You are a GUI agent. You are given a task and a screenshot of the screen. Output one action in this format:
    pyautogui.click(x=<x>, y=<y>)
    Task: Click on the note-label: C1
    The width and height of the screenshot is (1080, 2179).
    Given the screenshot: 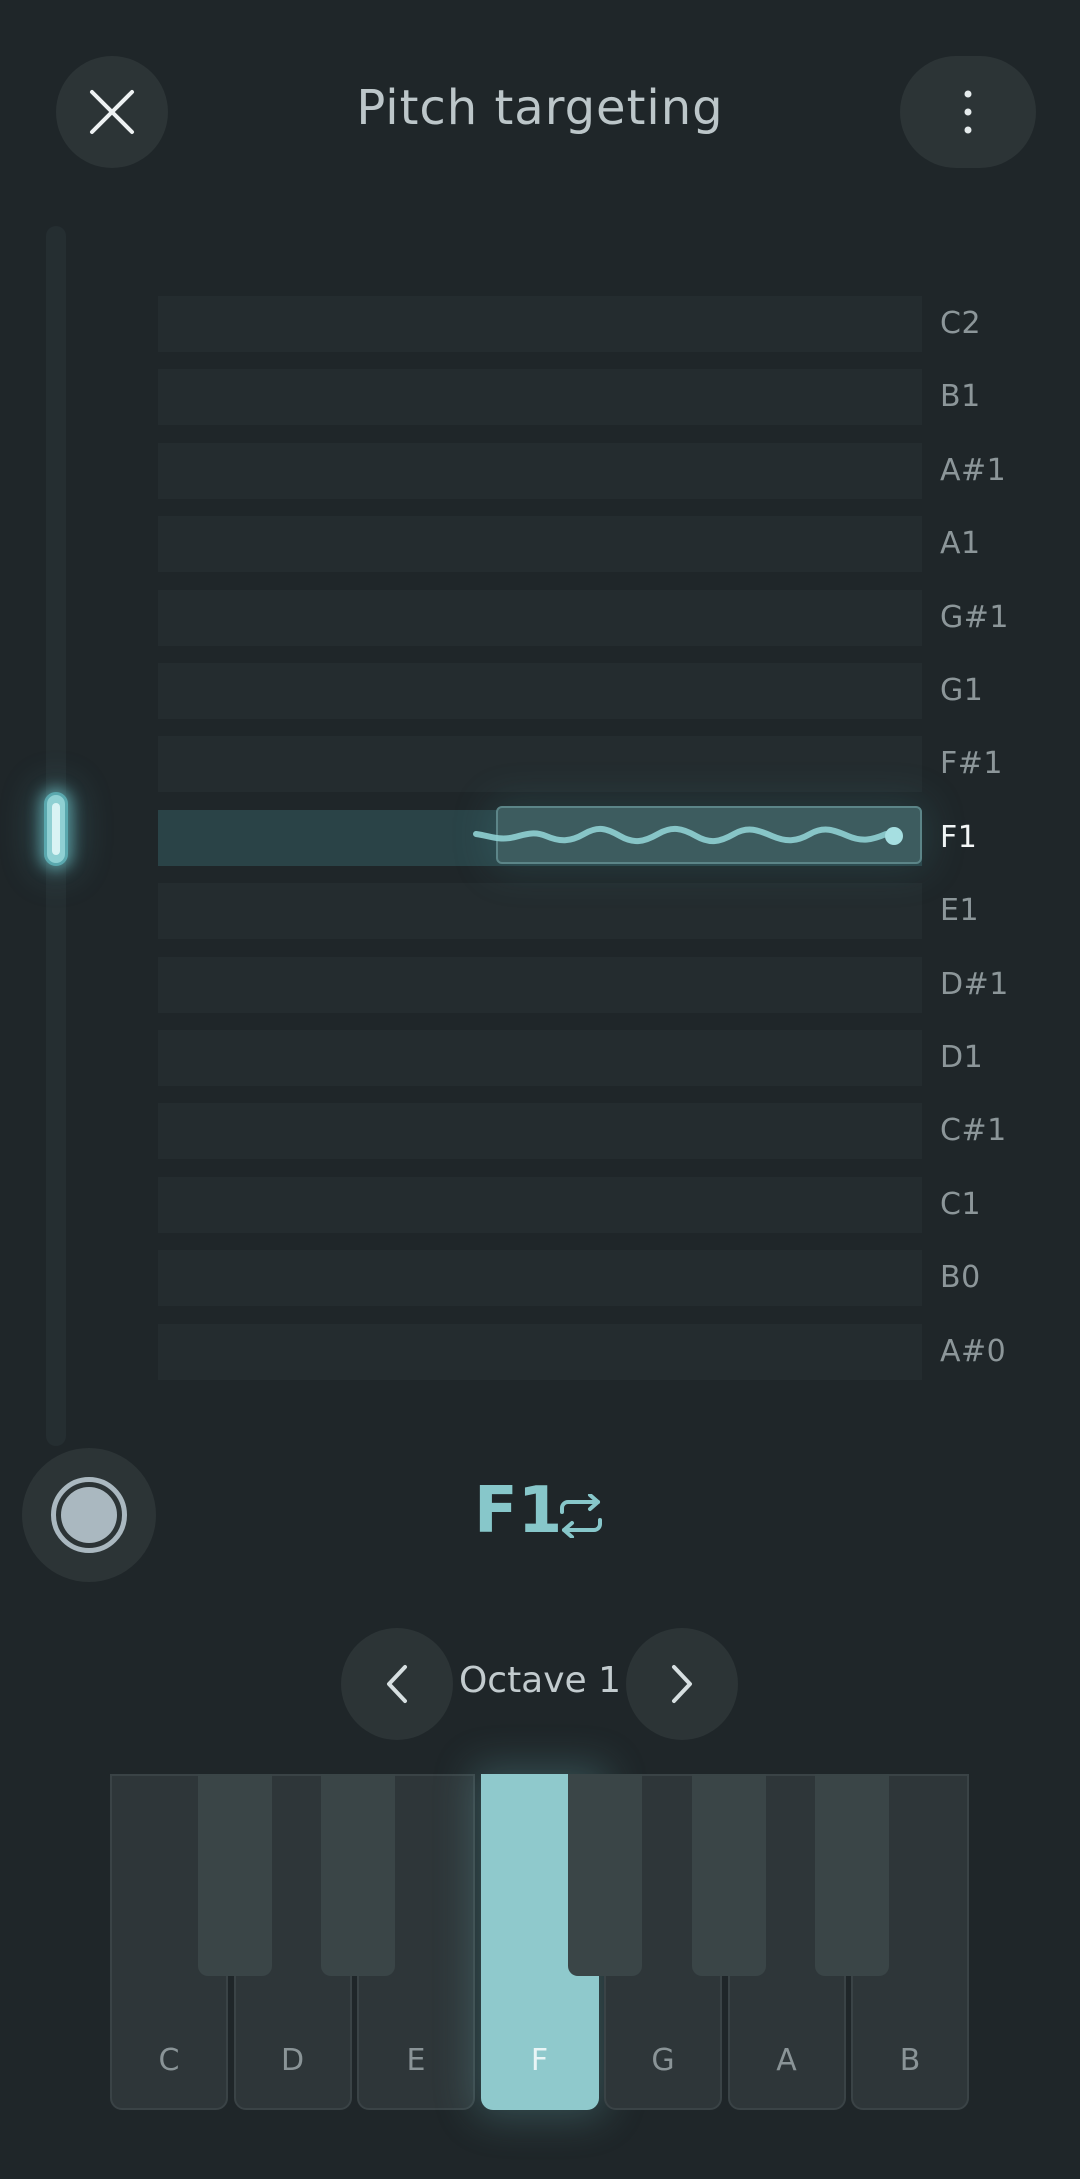 What is the action you would take?
    pyautogui.click(x=961, y=1204)
    